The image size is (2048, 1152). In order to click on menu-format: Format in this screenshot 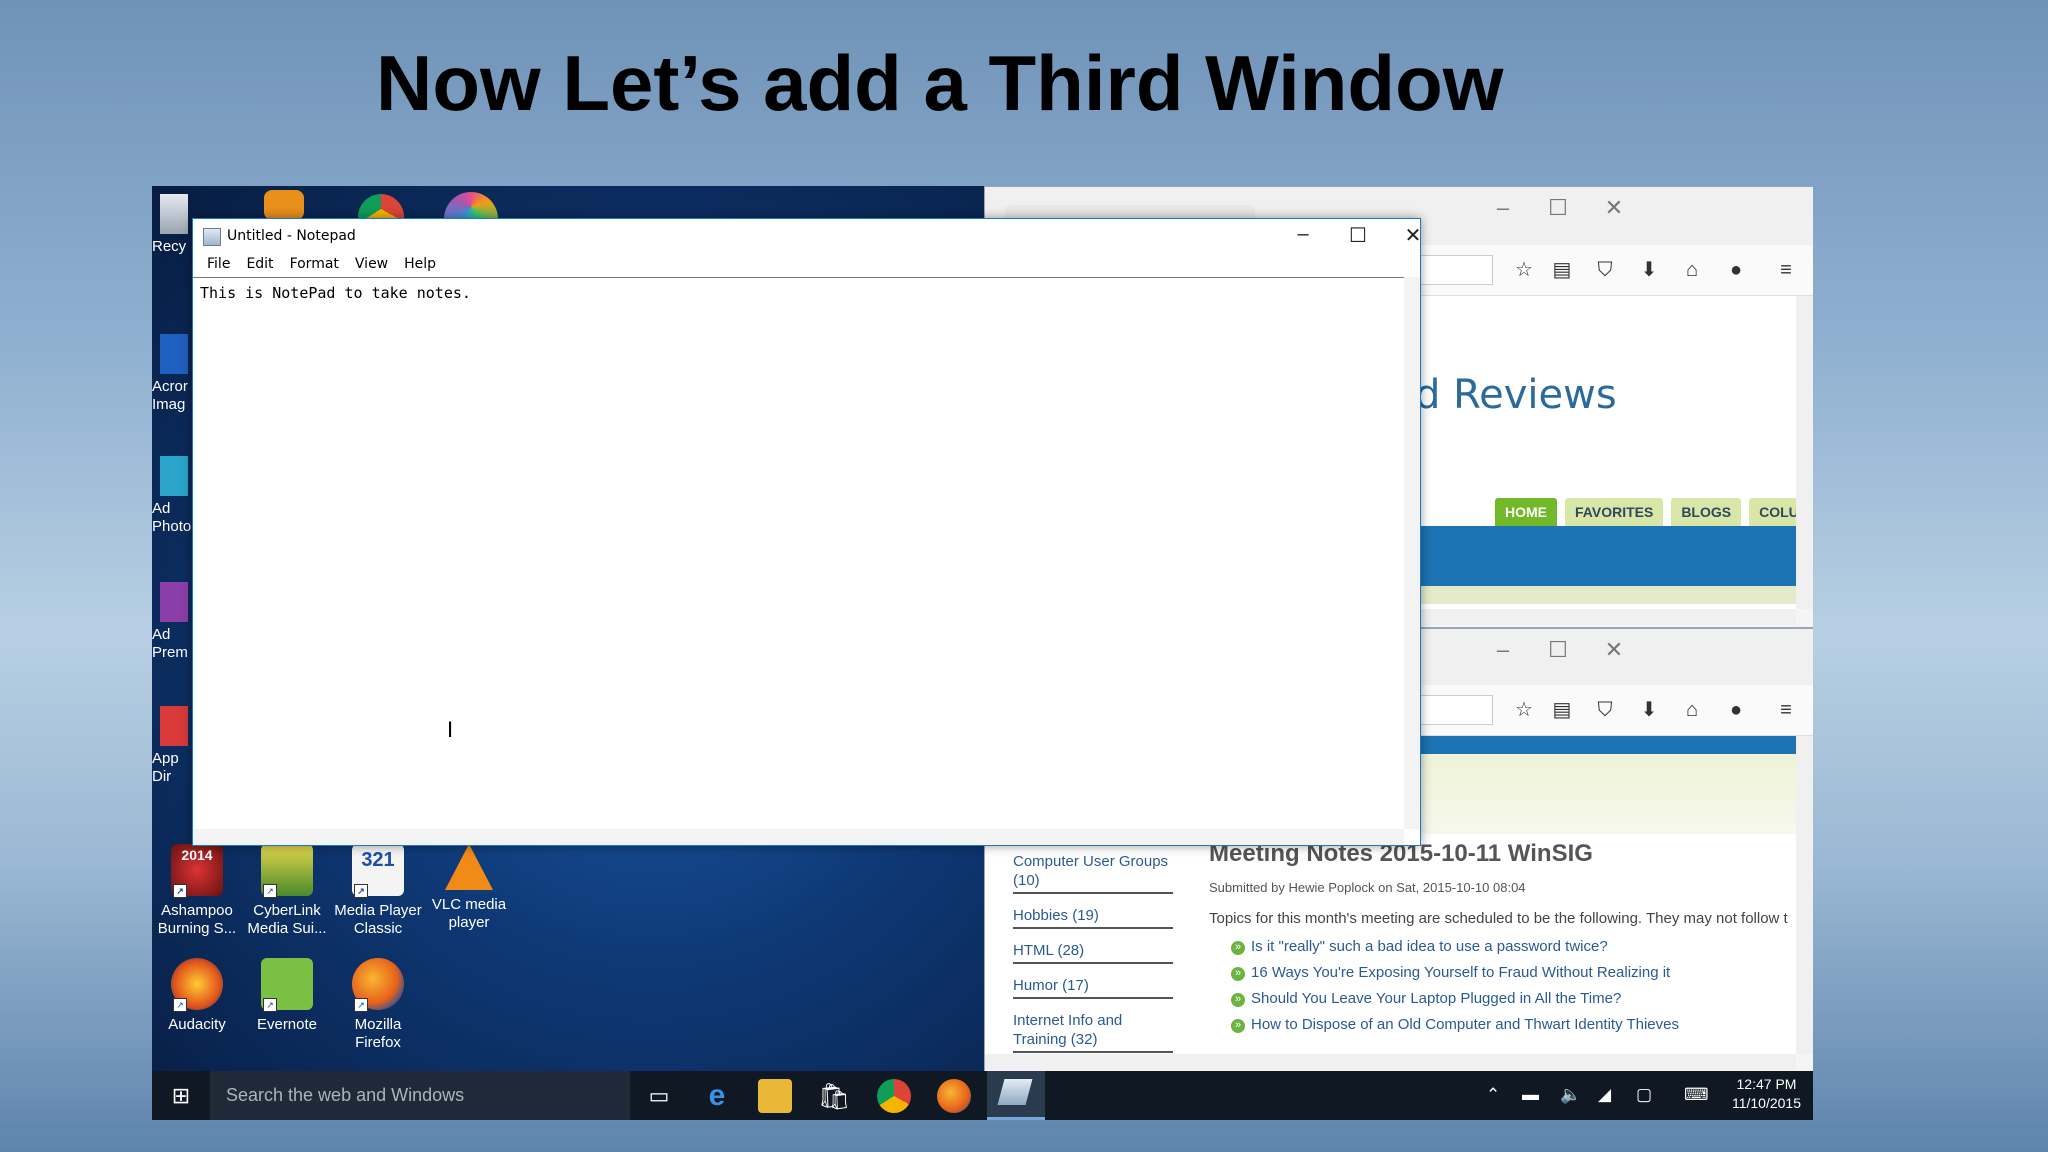, I will do `click(314, 265)`.